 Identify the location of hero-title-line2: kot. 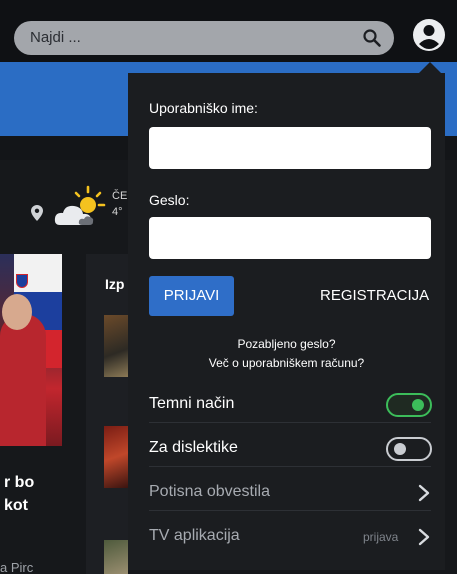
(16, 506).